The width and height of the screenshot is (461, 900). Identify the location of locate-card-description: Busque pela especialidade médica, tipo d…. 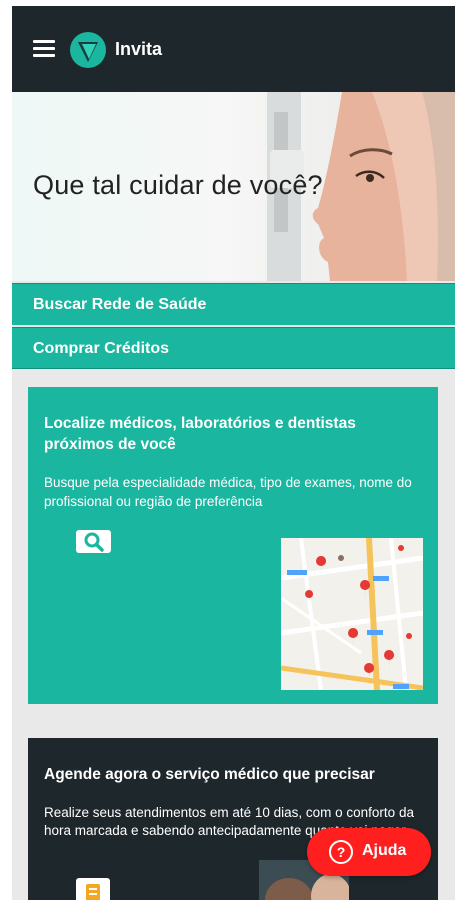
(228, 492).